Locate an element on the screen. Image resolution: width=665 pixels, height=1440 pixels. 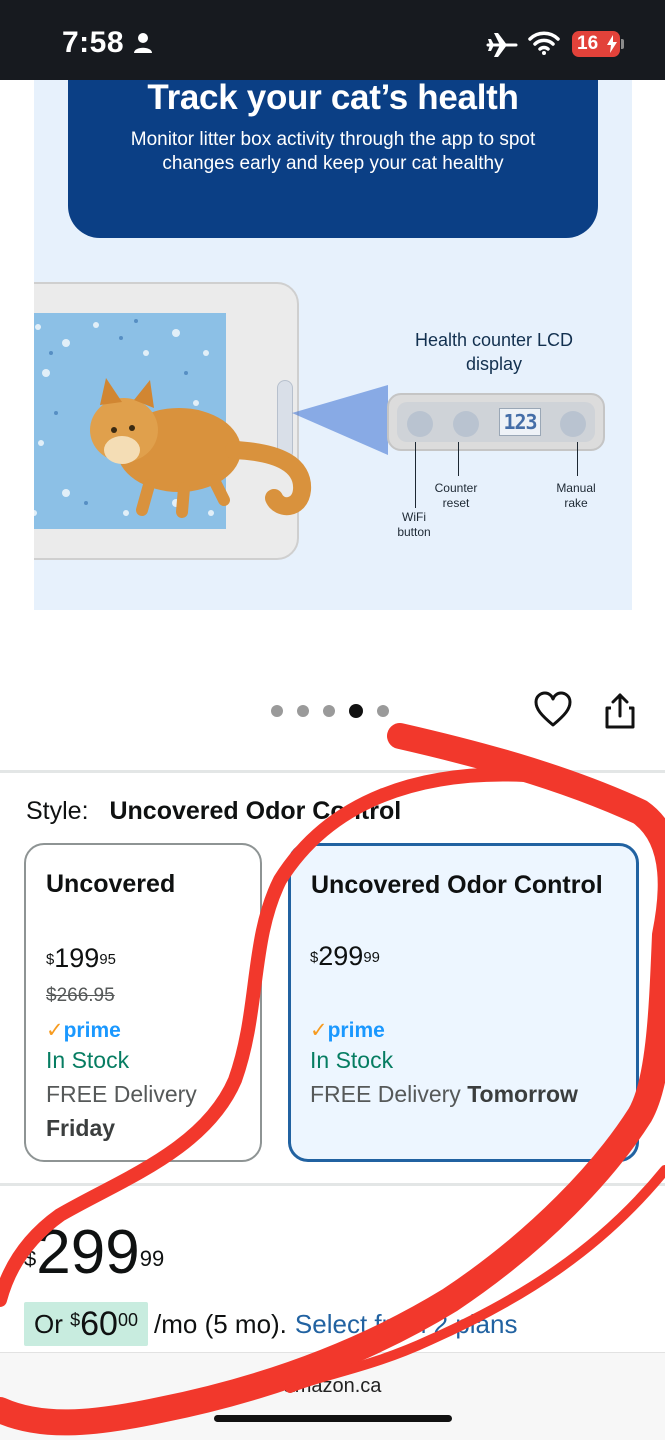
option-price: $19995 is located at coordinates (81, 958).